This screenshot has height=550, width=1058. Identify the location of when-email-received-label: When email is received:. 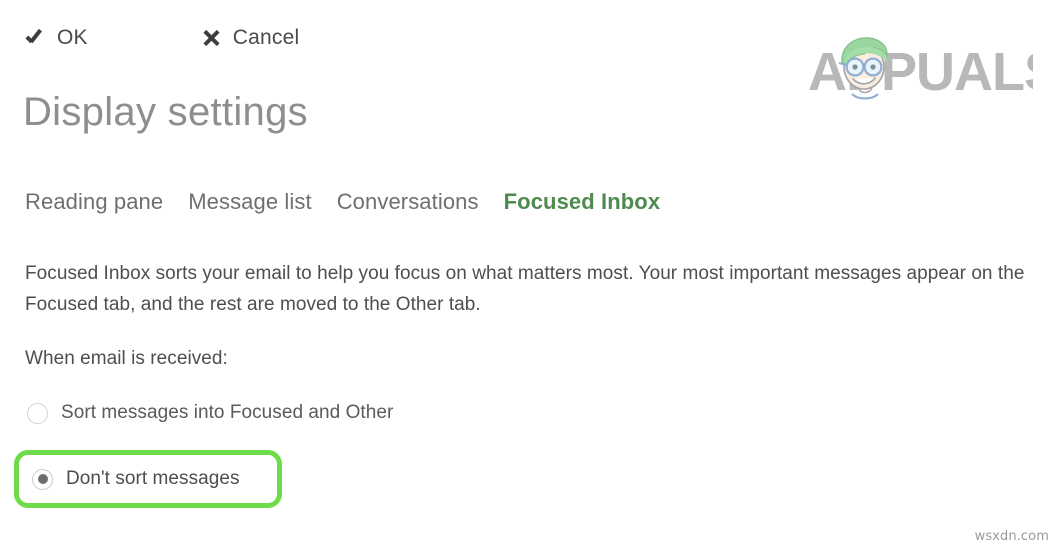
(126, 358).